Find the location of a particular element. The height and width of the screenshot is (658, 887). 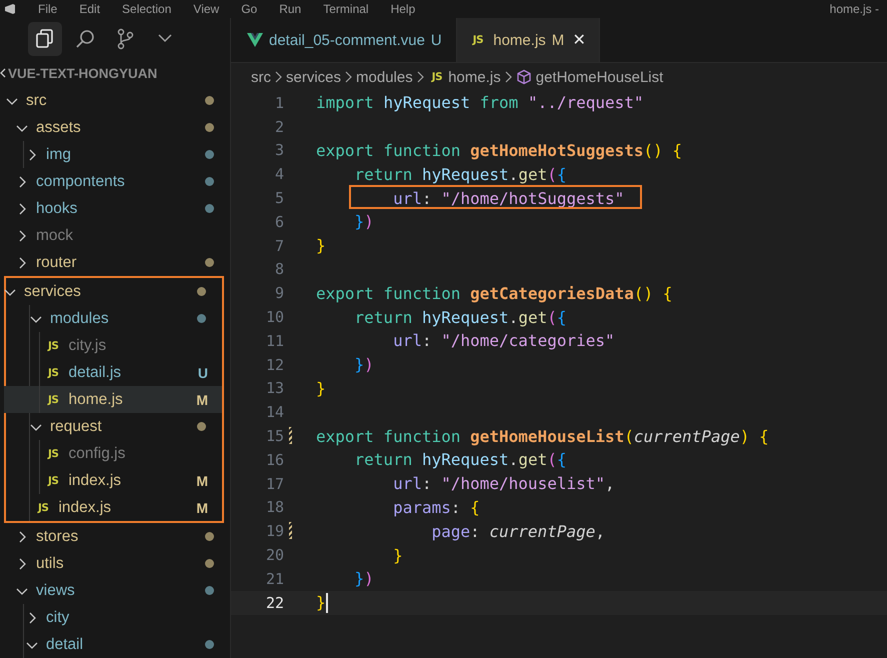

project-title: VUE-TEXT-HONGYUAN is located at coordinates (83, 73).